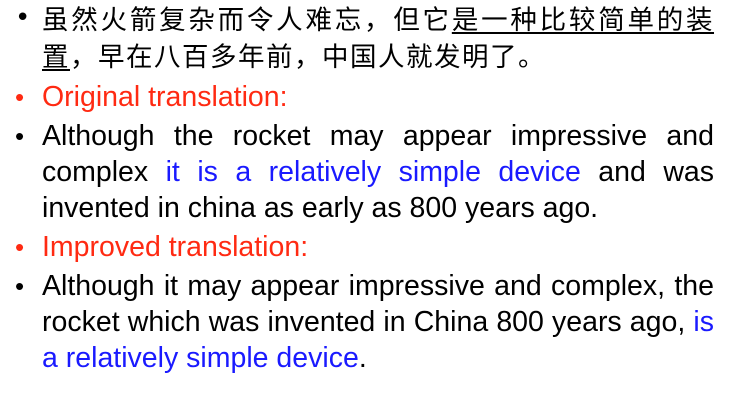 This screenshot has height=405, width=730. What do you see at coordinates (247, 20) in the screenshot?
I see `zh-part1: 虽然火箭复杂而令人难忘，但它` at bounding box center [247, 20].